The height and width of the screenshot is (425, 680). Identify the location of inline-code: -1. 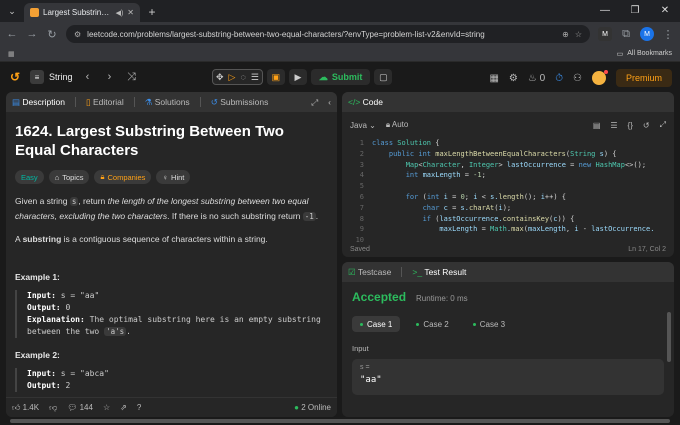
(309, 216).